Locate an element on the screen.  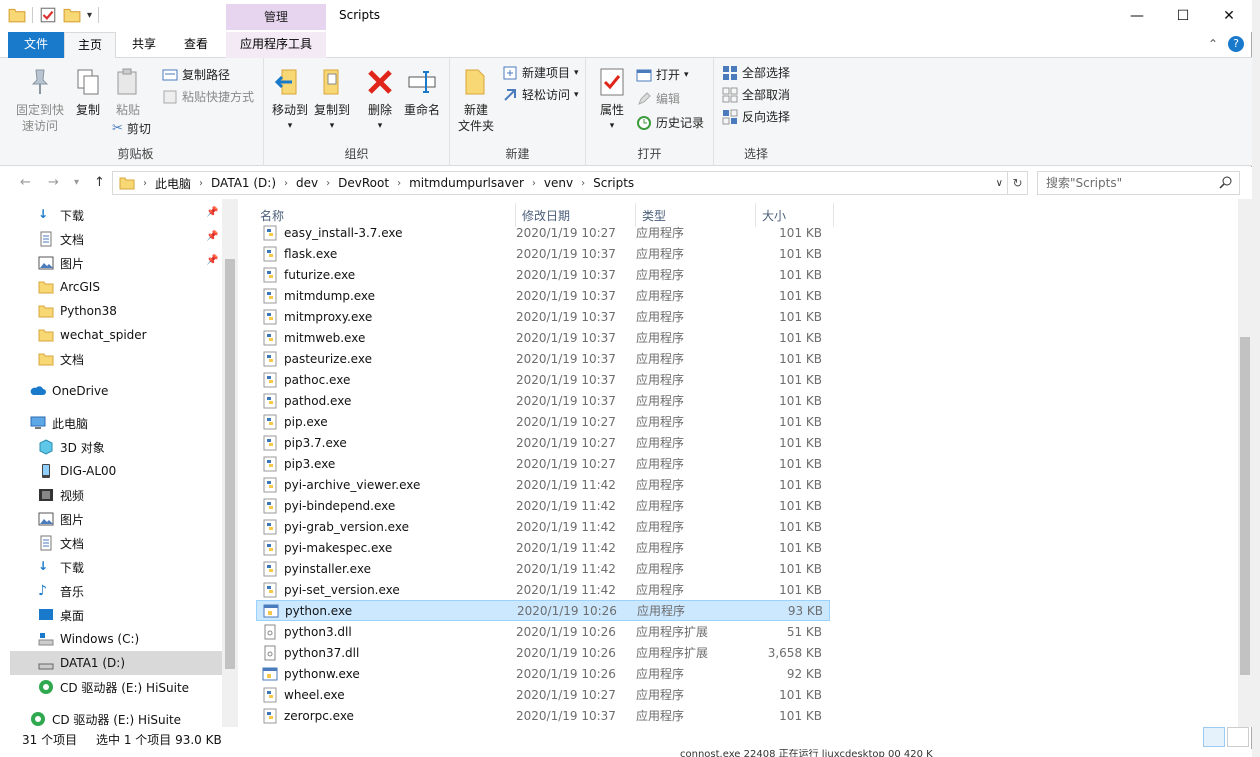
select-all-button: 全部选择 is located at coordinates (756, 72).